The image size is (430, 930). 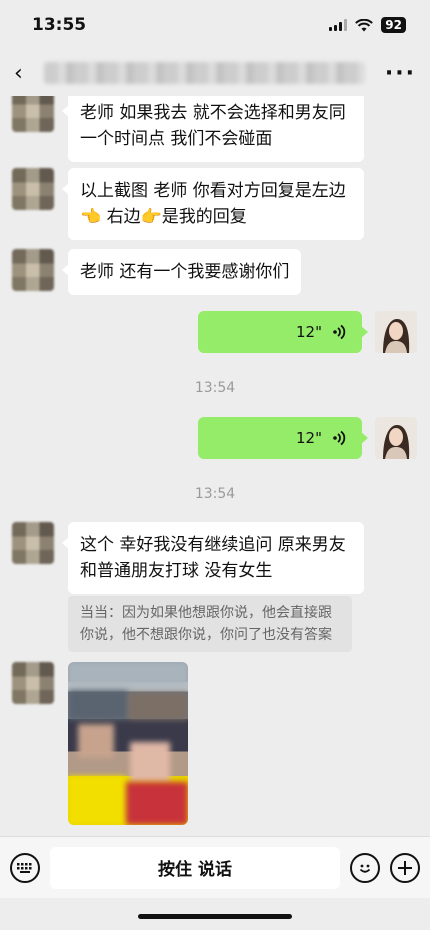 I want to click on incoming-message: 老师 还有一个我要感谢你们, so click(x=181, y=272).